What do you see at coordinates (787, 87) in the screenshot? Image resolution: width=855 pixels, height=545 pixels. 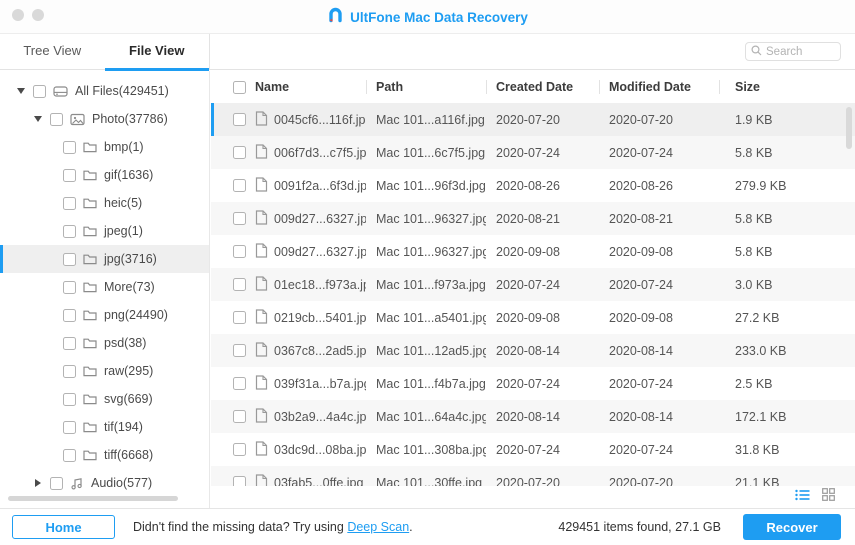 I see `column-header-size: Size` at bounding box center [787, 87].